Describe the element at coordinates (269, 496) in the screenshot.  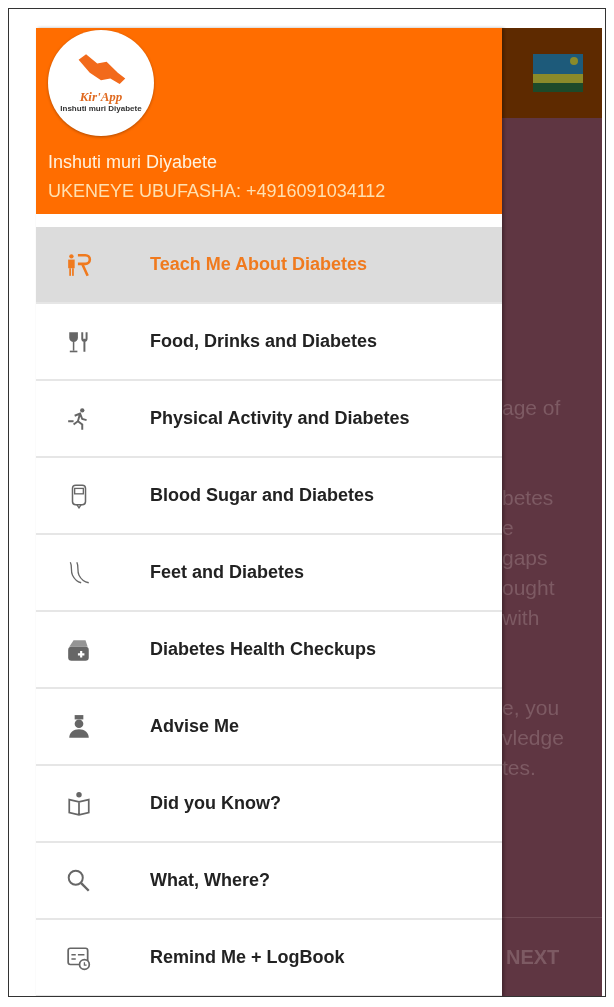
I see `menu-item: Blood Sugar and Diabetes` at that location.